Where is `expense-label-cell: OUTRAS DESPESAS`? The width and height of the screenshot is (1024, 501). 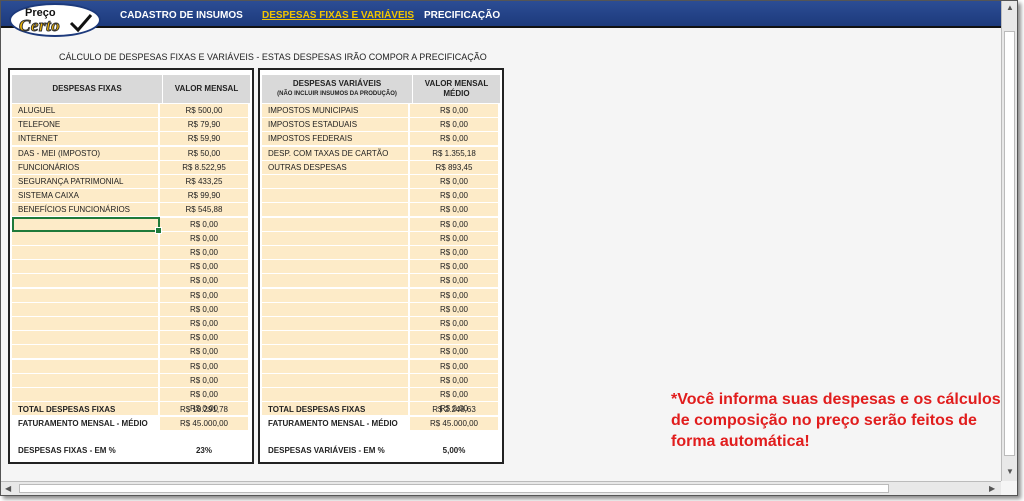 expense-label-cell: OUTRAS DESPESAS is located at coordinates (335, 167).